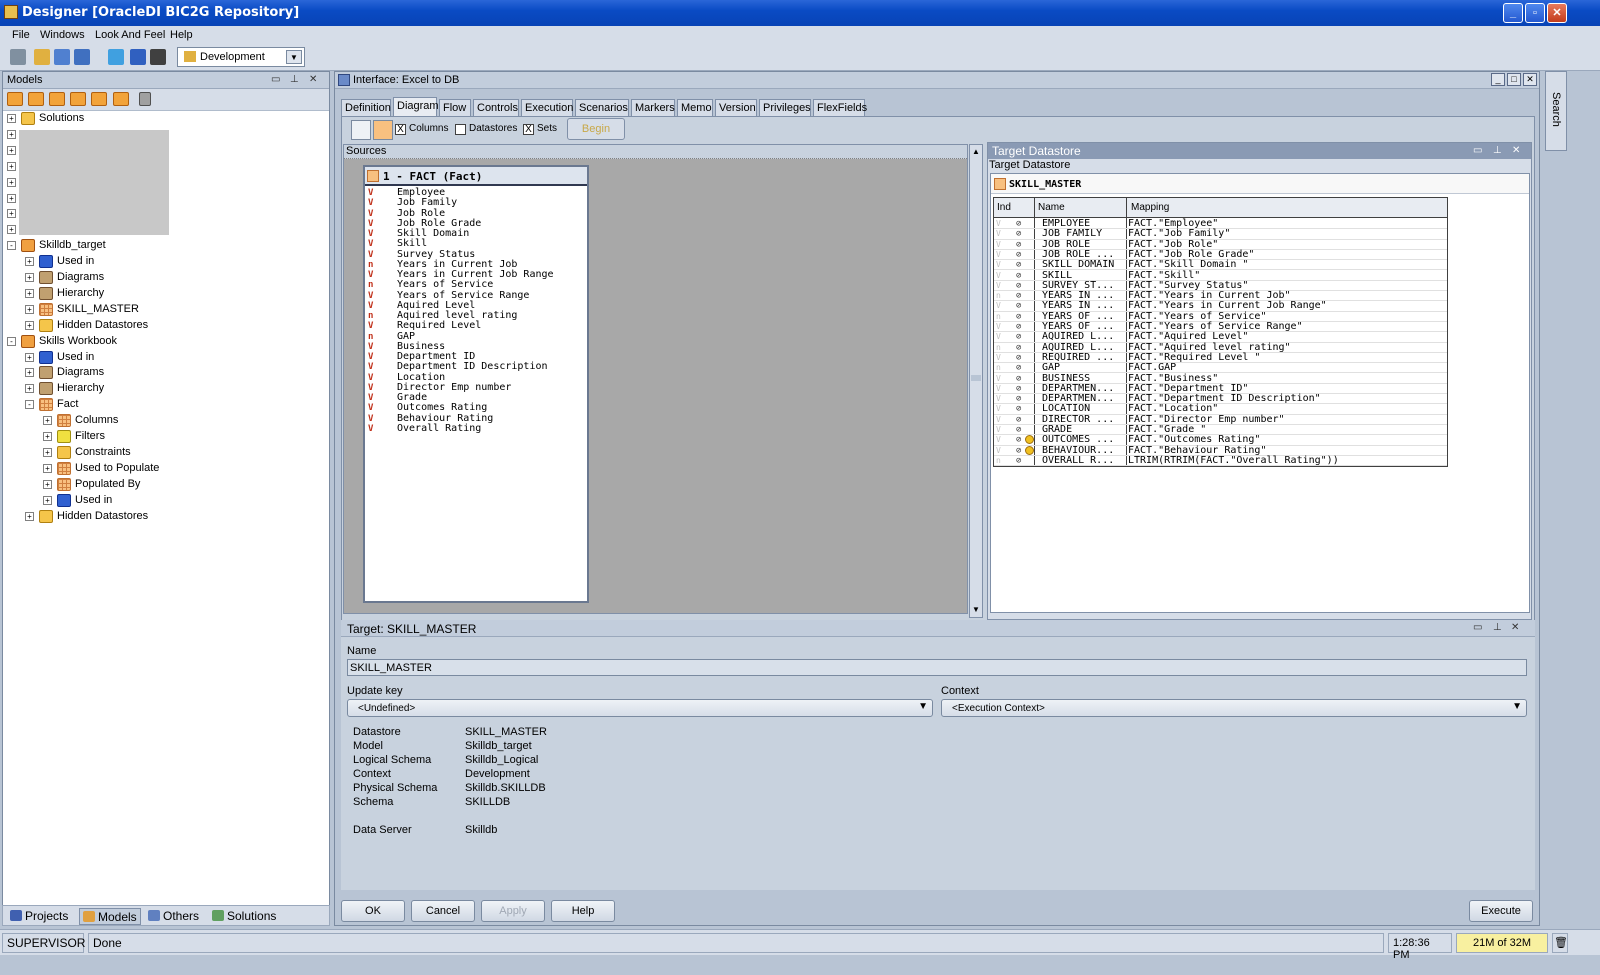 This screenshot has height=975, width=1600. What do you see at coordinates (82, 57) in the screenshot?
I see `search-icon` at bounding box center [82, 57].